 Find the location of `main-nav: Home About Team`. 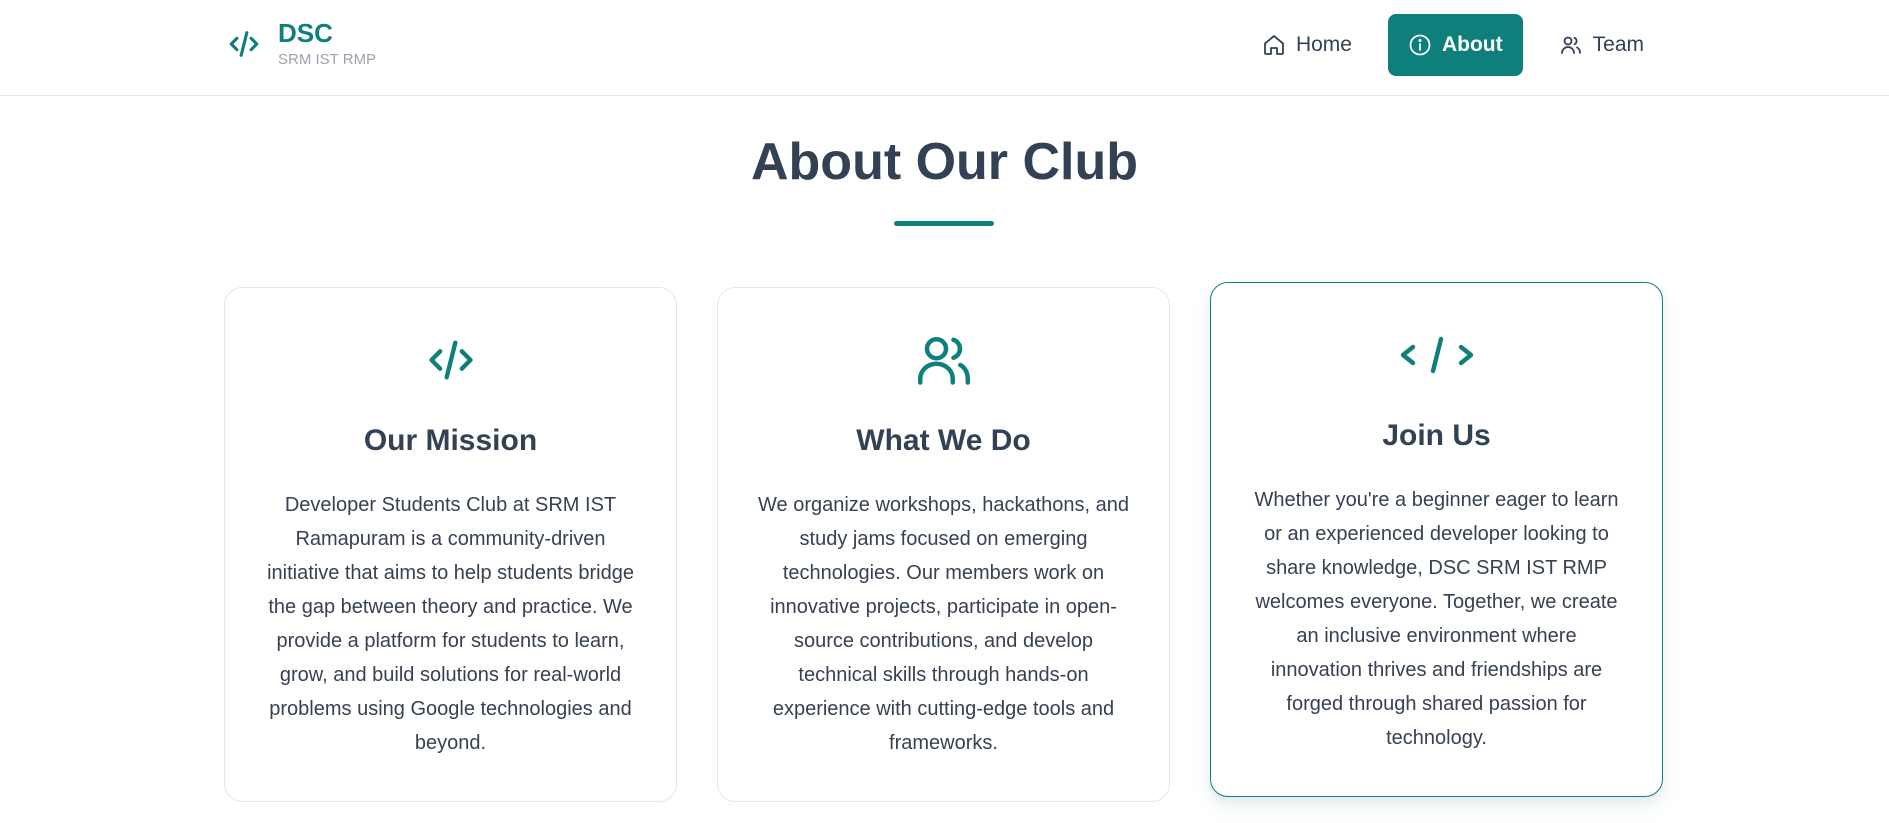

main-nav: Home About Team is located at coordinates (1453, 45).